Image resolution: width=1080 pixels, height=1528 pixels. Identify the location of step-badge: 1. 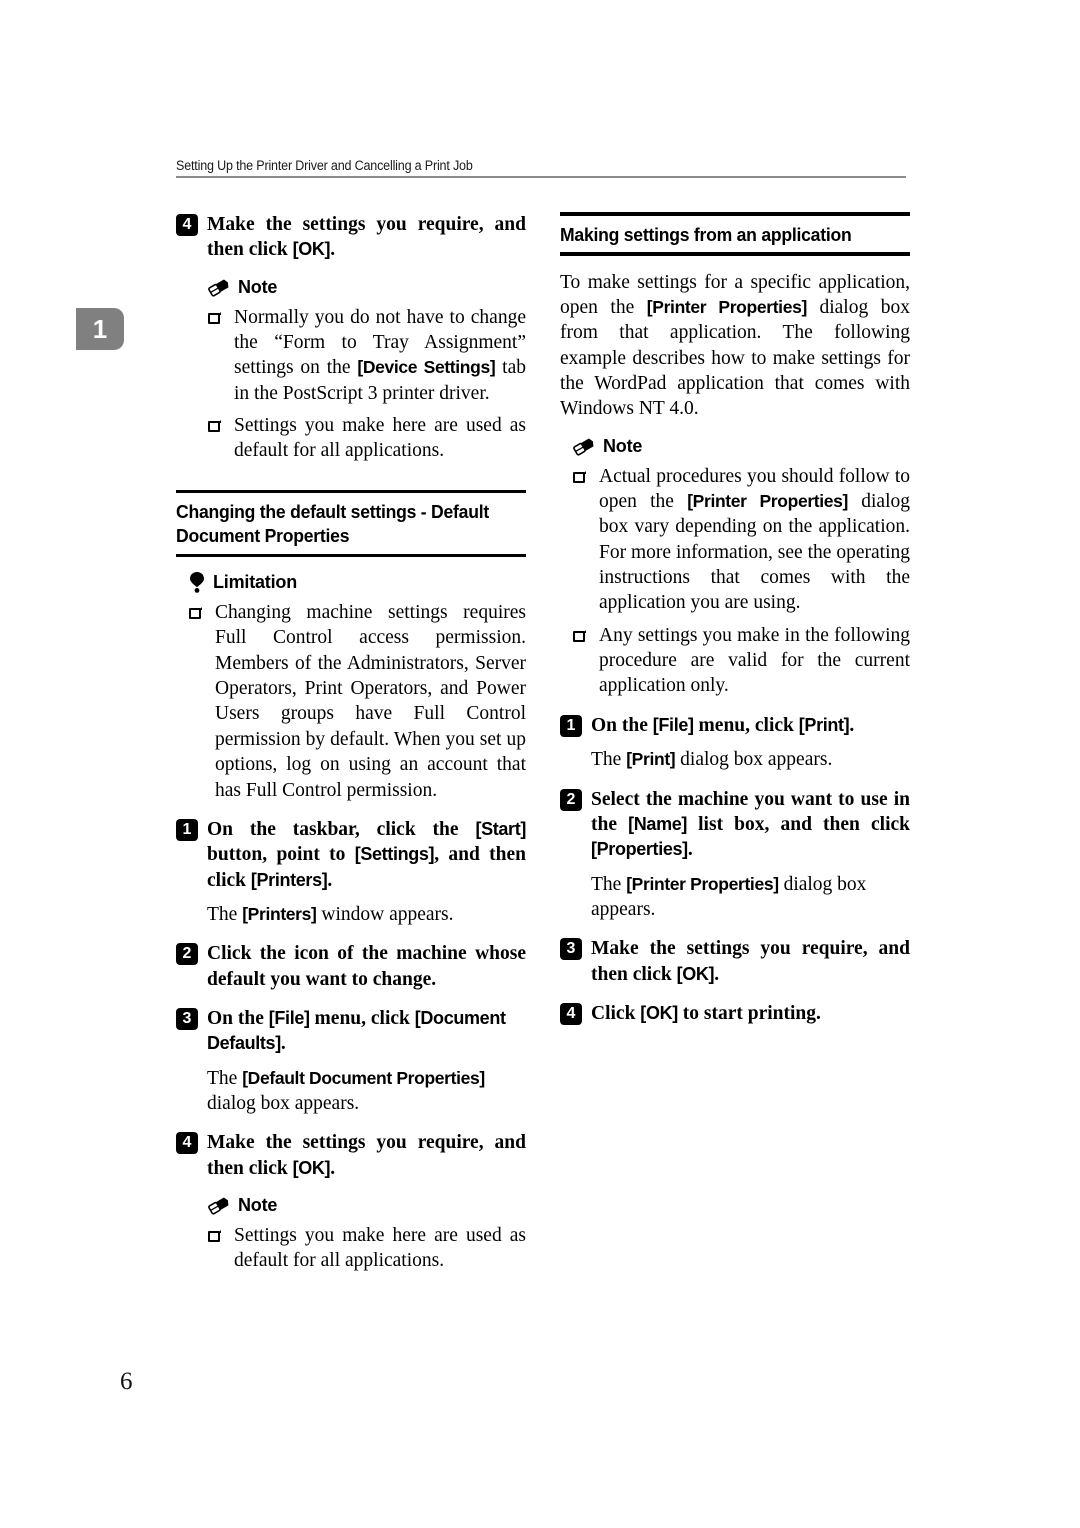
(187, 829).